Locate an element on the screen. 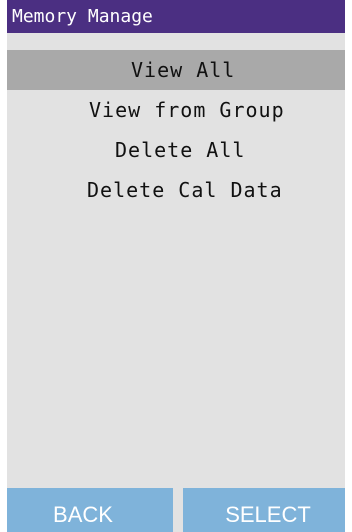 This screenshot has height=532, width=352. menu-item-view-all: View All is located at coordinates (176, 70).